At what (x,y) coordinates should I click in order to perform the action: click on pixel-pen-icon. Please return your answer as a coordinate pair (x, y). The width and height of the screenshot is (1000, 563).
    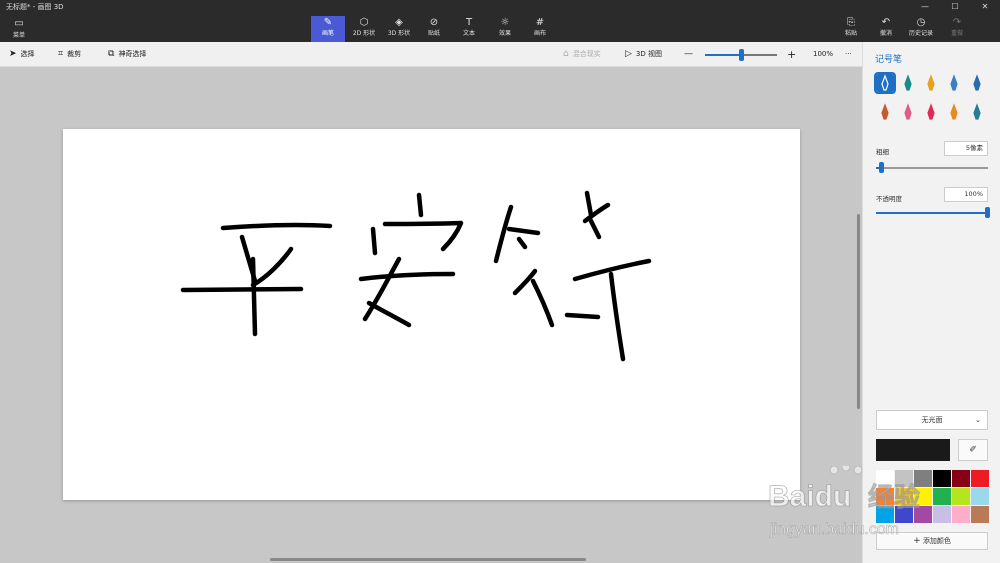
    Looking at the image, I should click on (977, 82).